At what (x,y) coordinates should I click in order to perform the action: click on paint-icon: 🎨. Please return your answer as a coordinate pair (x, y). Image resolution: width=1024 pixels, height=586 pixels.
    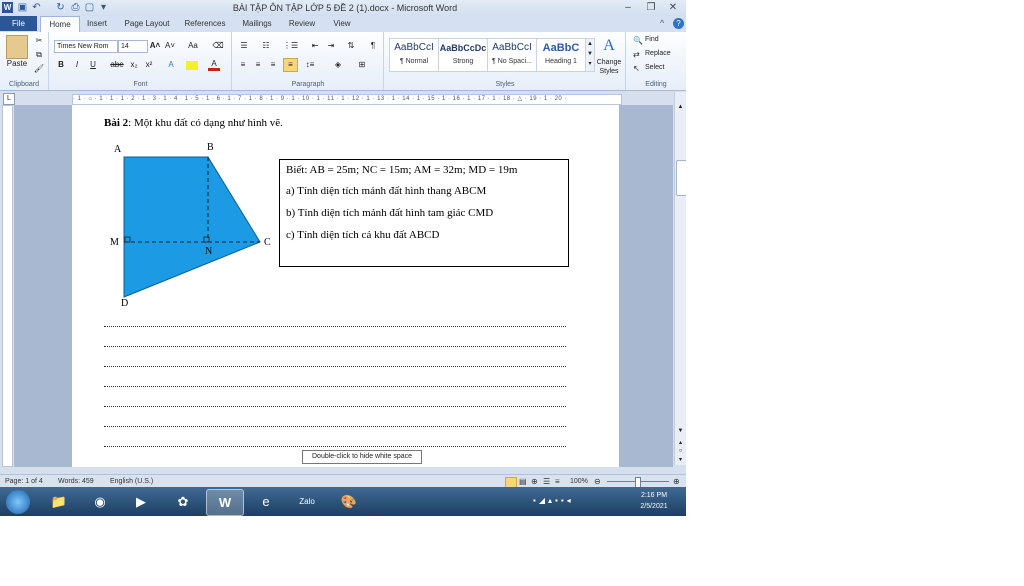
    Looking at the image, I should click on (349, 501).